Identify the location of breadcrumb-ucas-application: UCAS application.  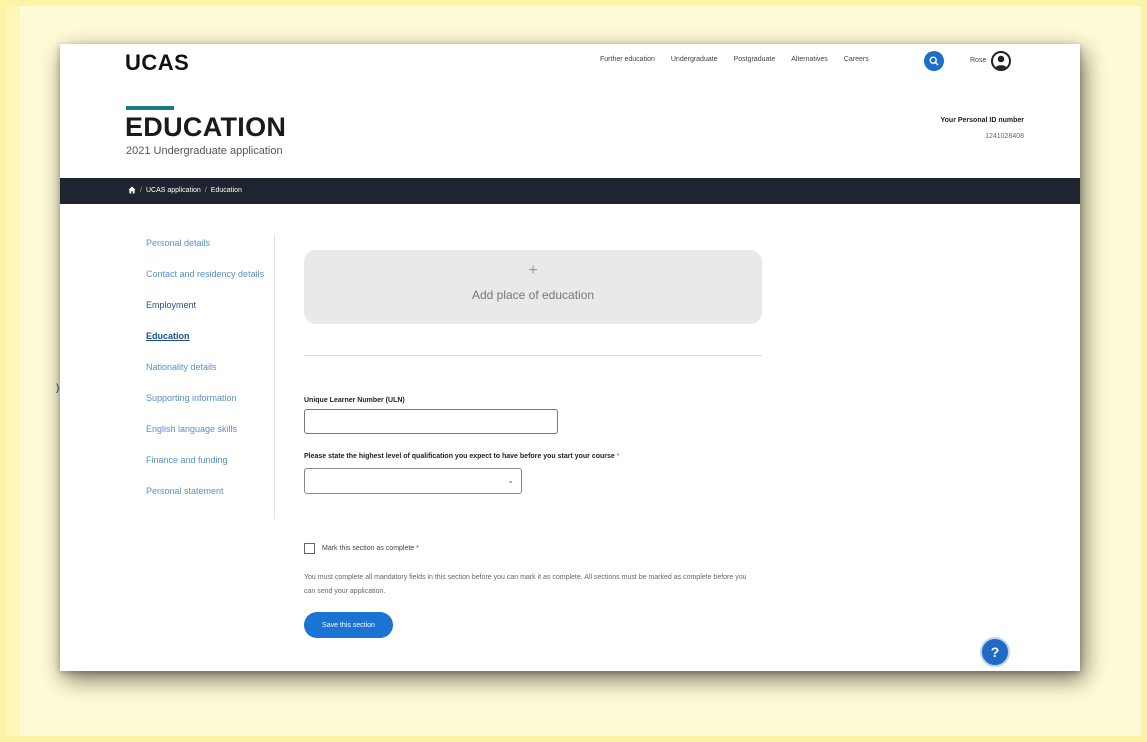
(173, 190).